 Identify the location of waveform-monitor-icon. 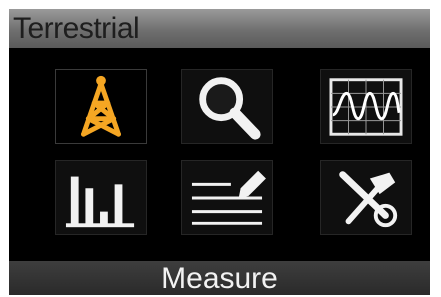
(366, 107).